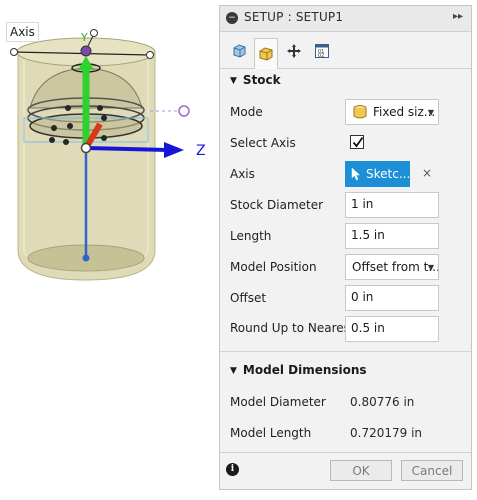  What do you see at coordinates (360, 112) in the screenshot?
I see `cylinder-stock-icon` at bounding box center [360, 112].